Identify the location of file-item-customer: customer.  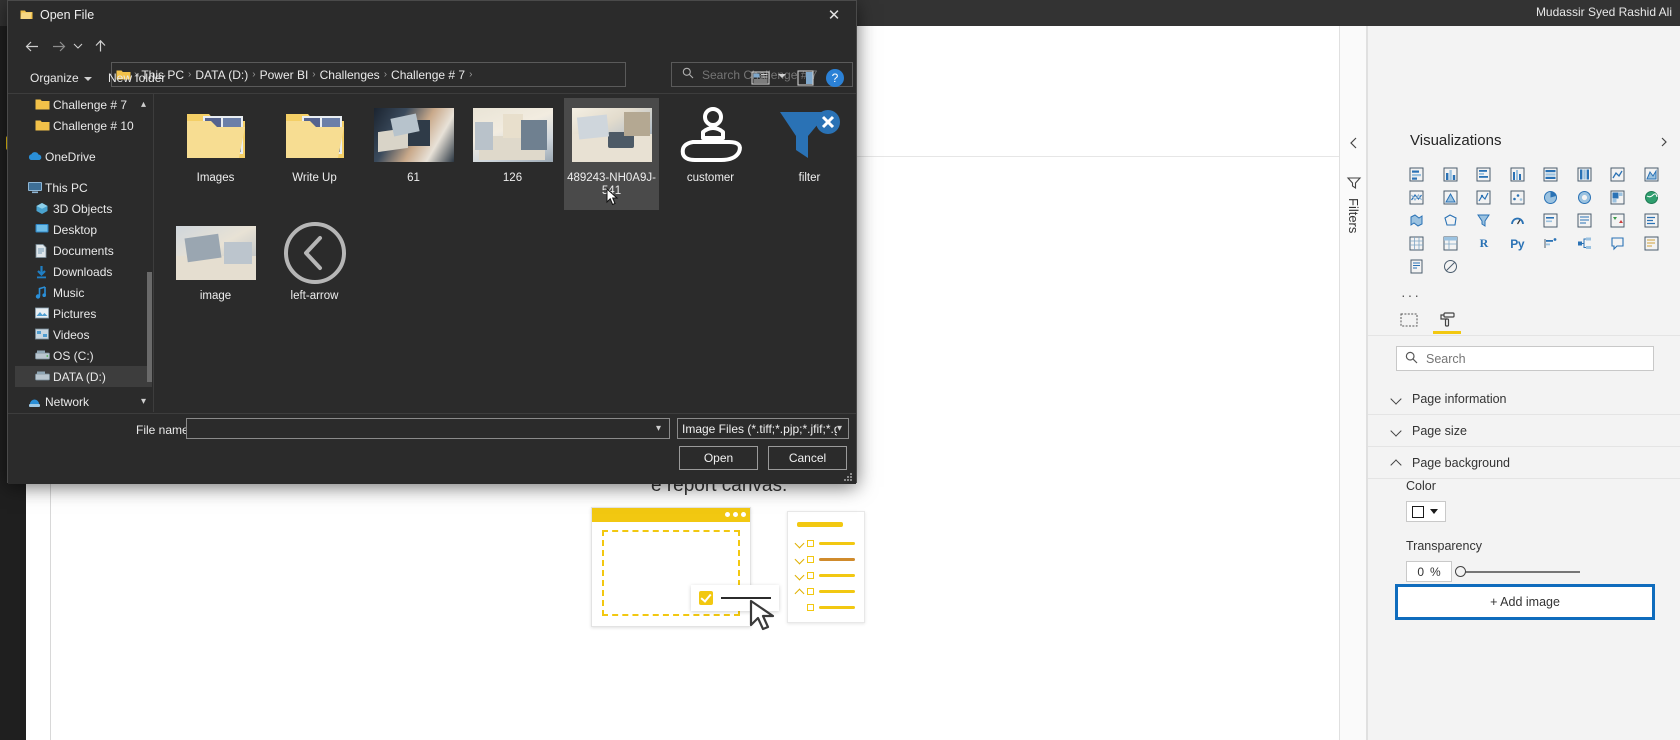
(710, 154).